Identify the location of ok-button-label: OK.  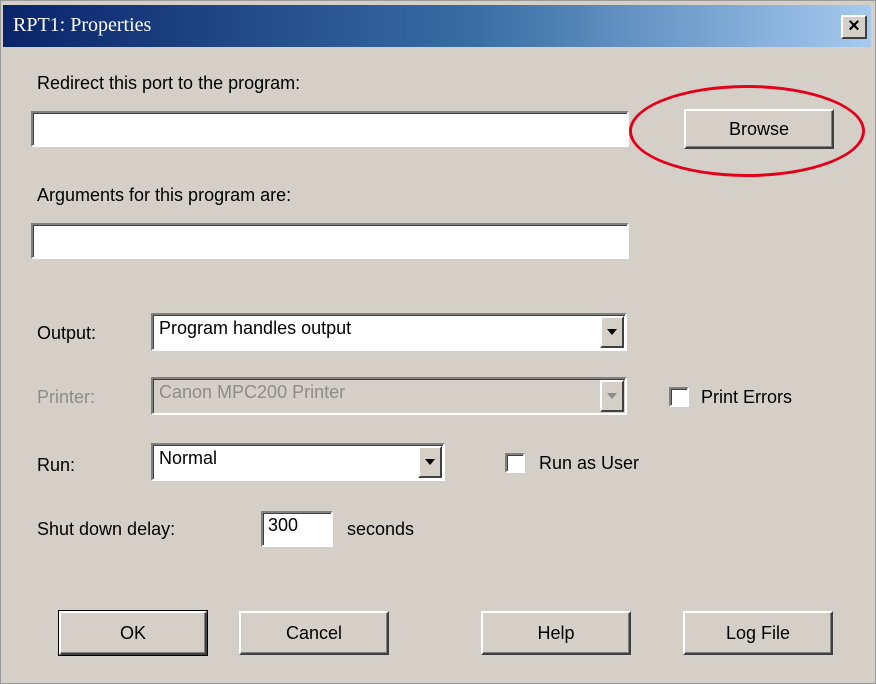
(132, 633).